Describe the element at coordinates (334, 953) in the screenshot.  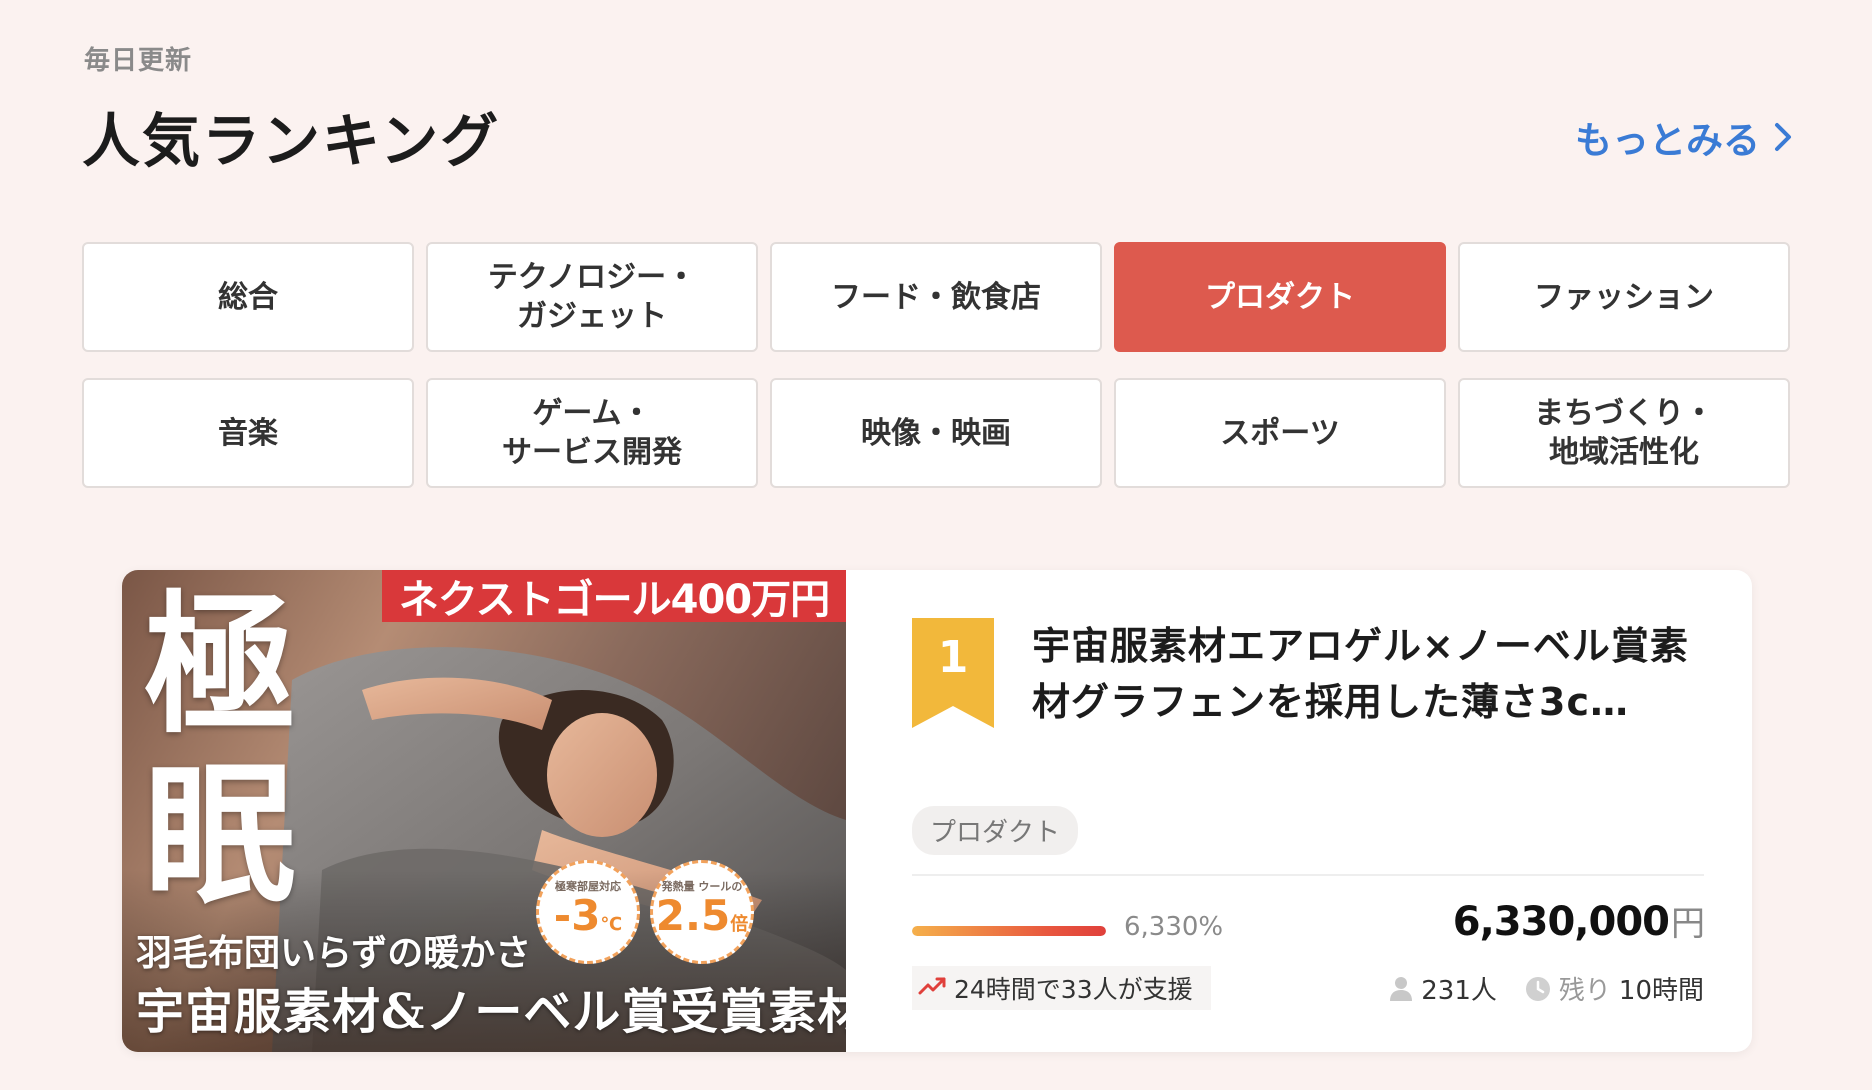
I see `thumbnail-subline: 羽毛布団いらずの暖かさ` at that location.